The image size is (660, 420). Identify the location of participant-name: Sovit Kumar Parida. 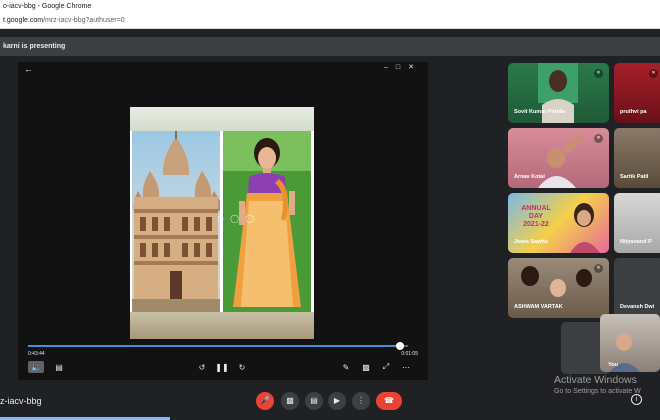
(539, 112).